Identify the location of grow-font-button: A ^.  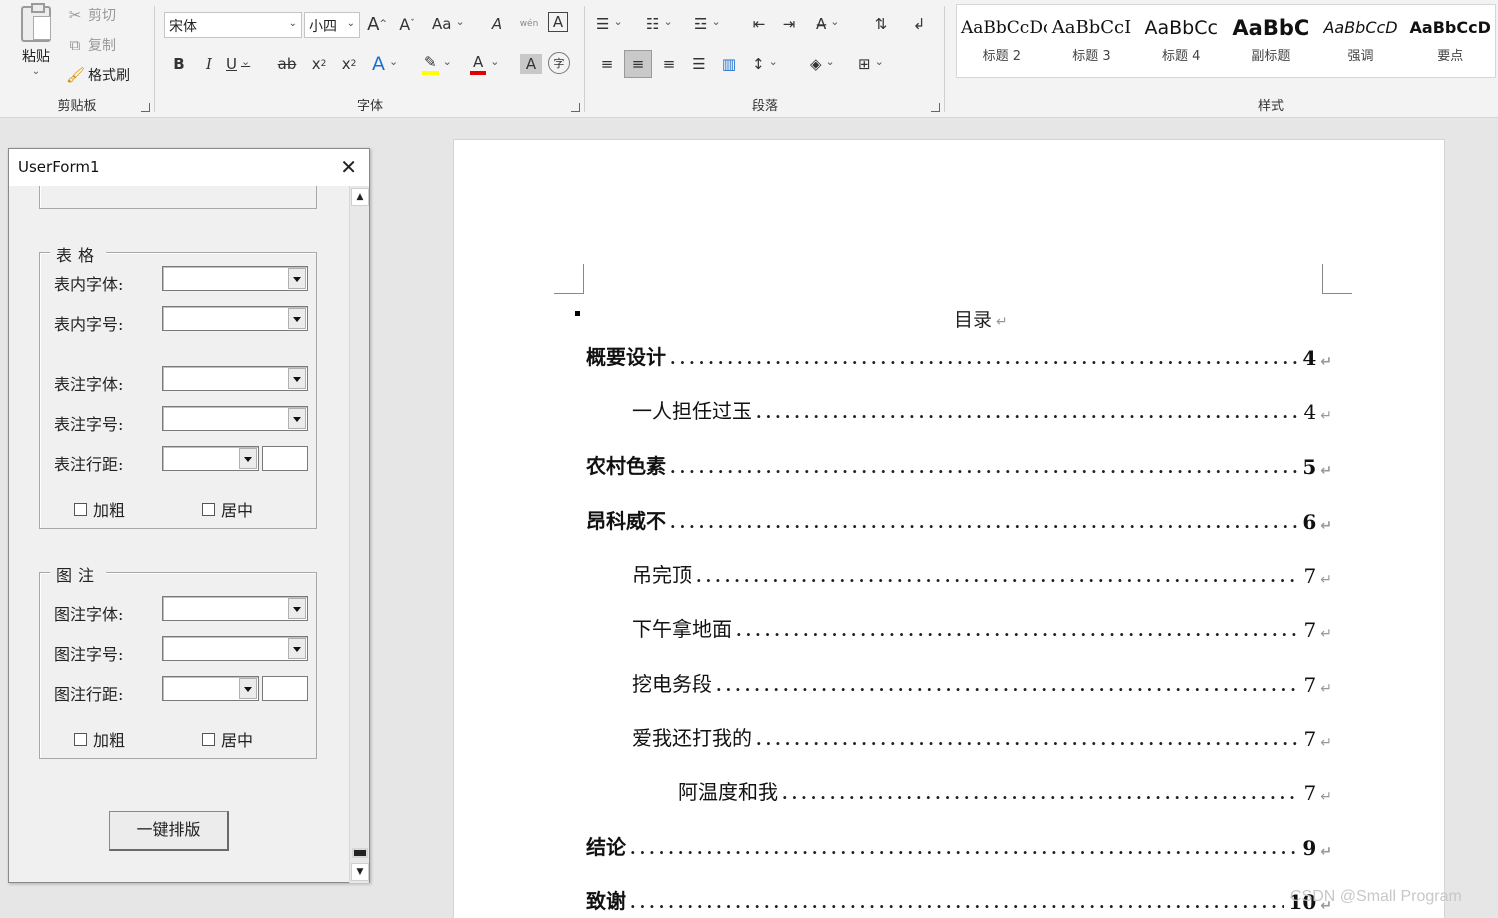
(377, 24).